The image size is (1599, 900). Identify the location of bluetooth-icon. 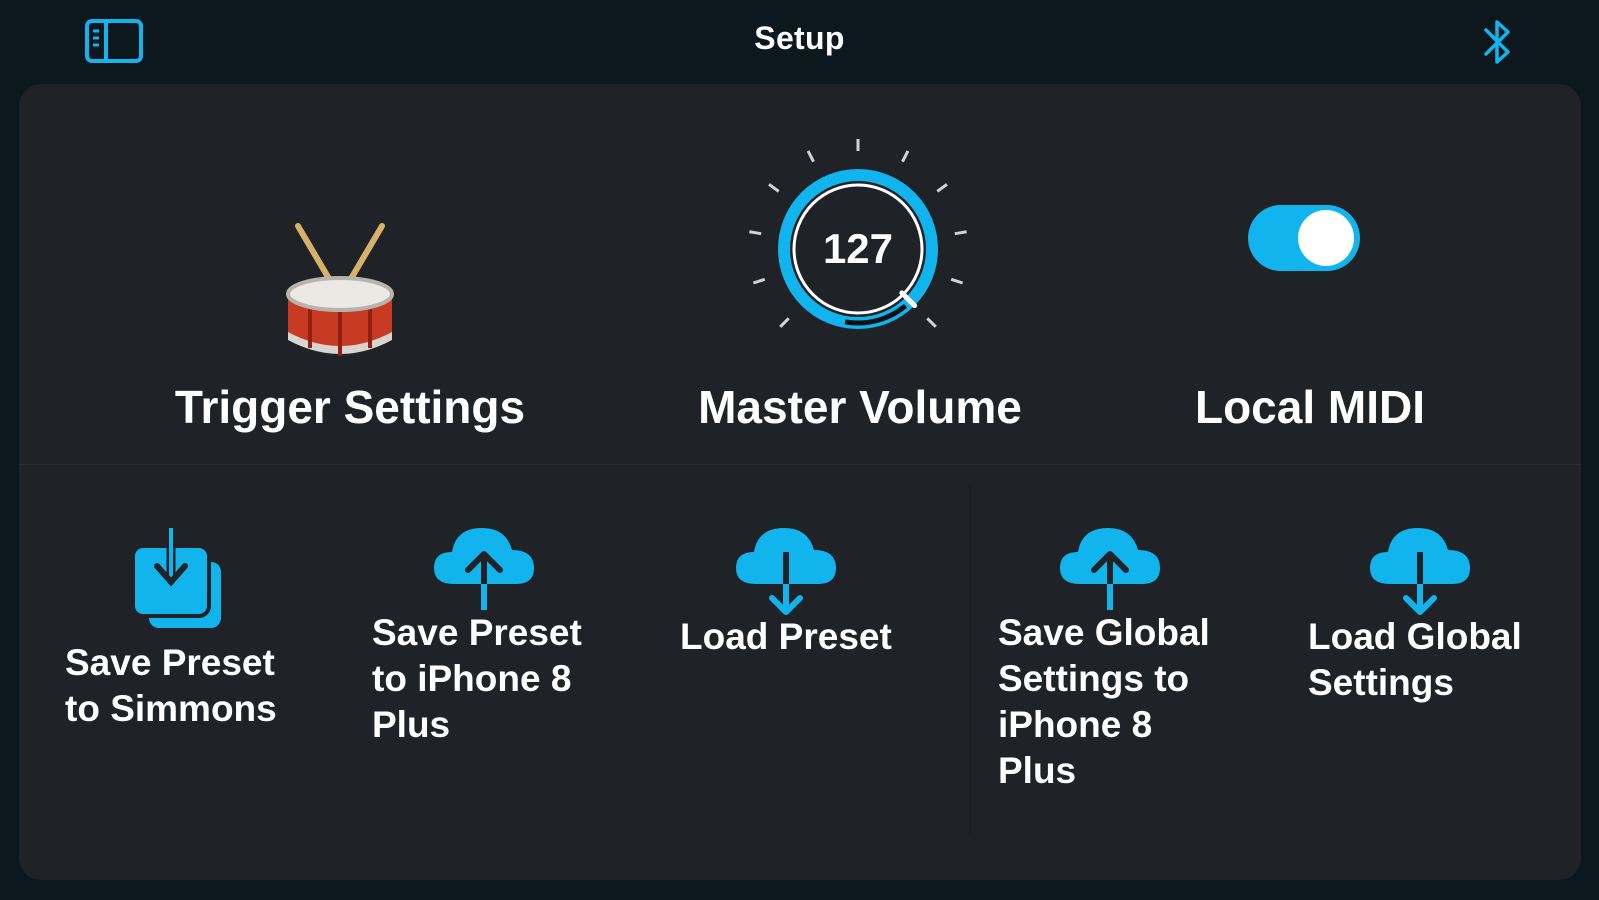
(1497, 42).